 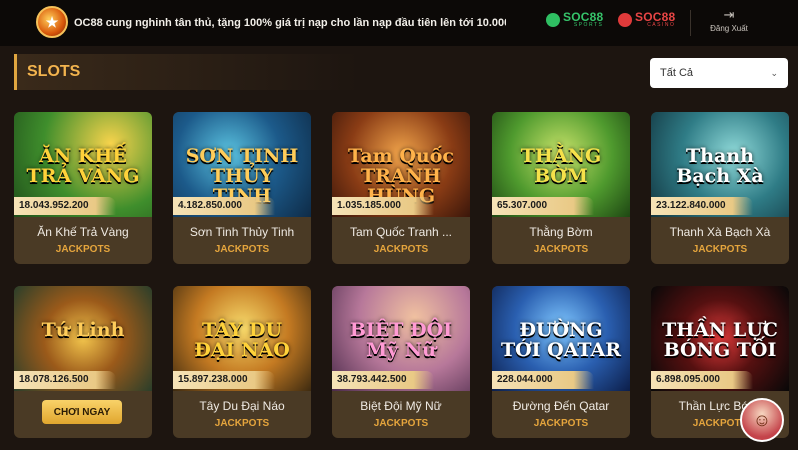 I want to click on soc88-sports-logo-icon, so click(x=553, y=19).